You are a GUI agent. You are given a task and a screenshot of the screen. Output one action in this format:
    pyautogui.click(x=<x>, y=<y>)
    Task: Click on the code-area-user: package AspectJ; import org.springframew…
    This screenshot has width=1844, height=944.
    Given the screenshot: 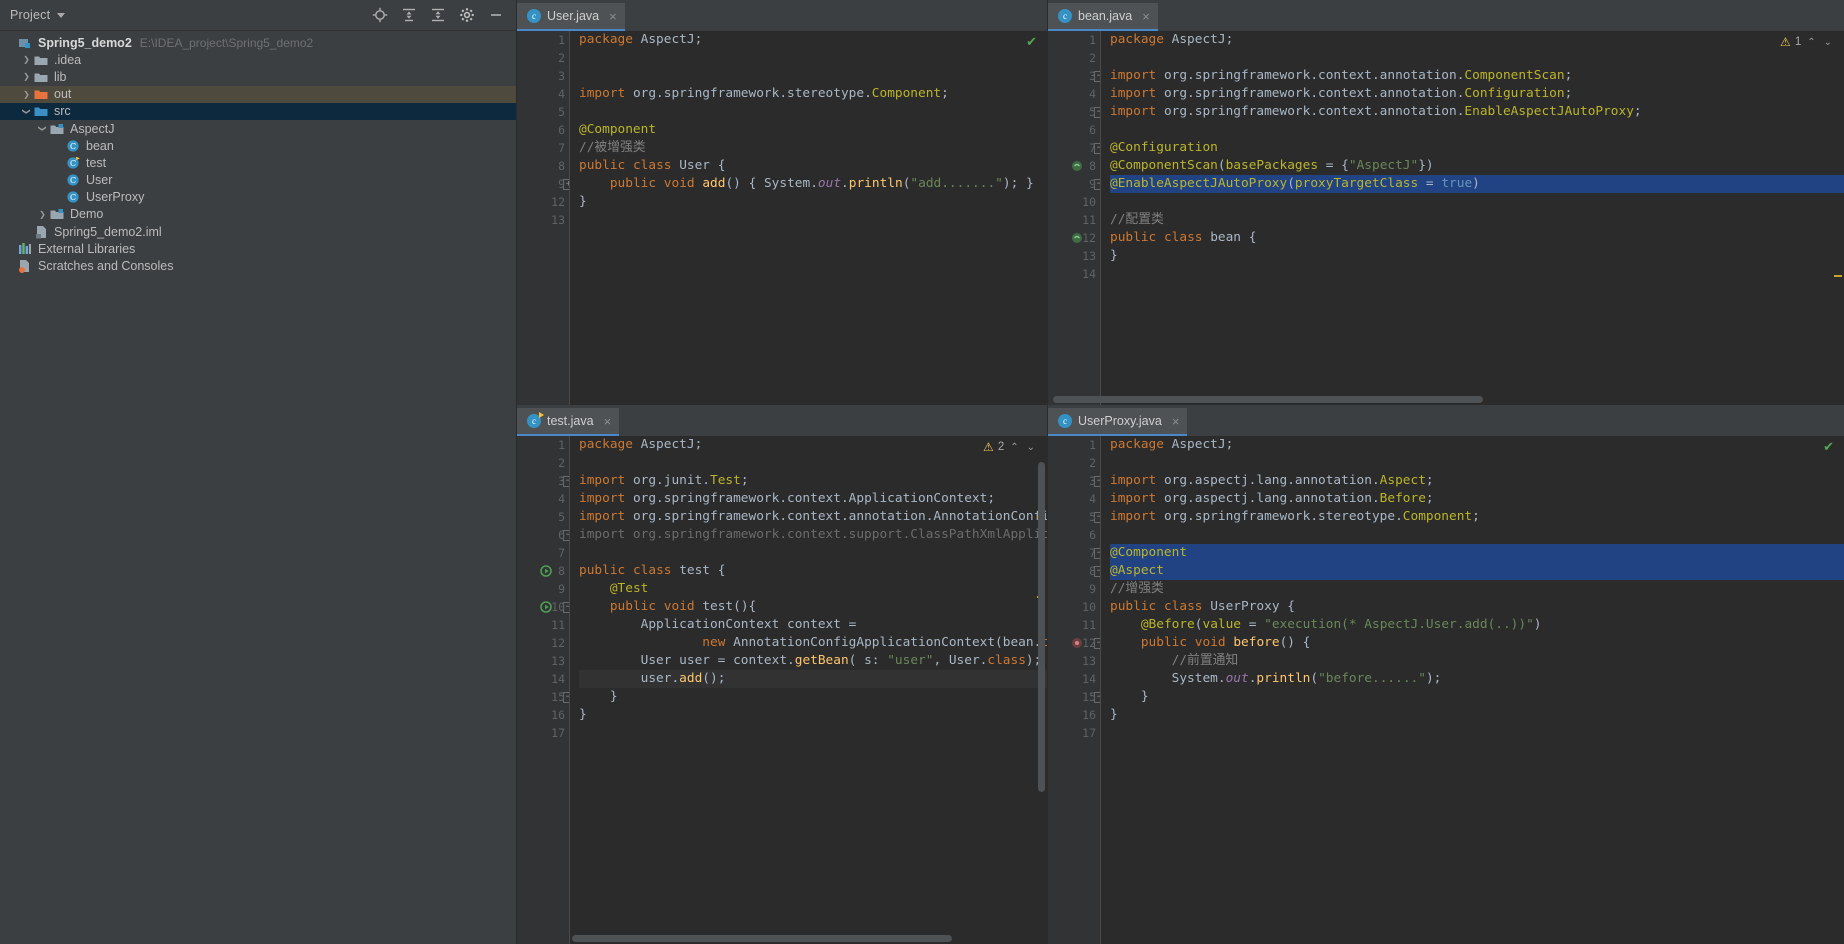 What is the action you would take?
    pyautogui.click(x=808, y=218)
    